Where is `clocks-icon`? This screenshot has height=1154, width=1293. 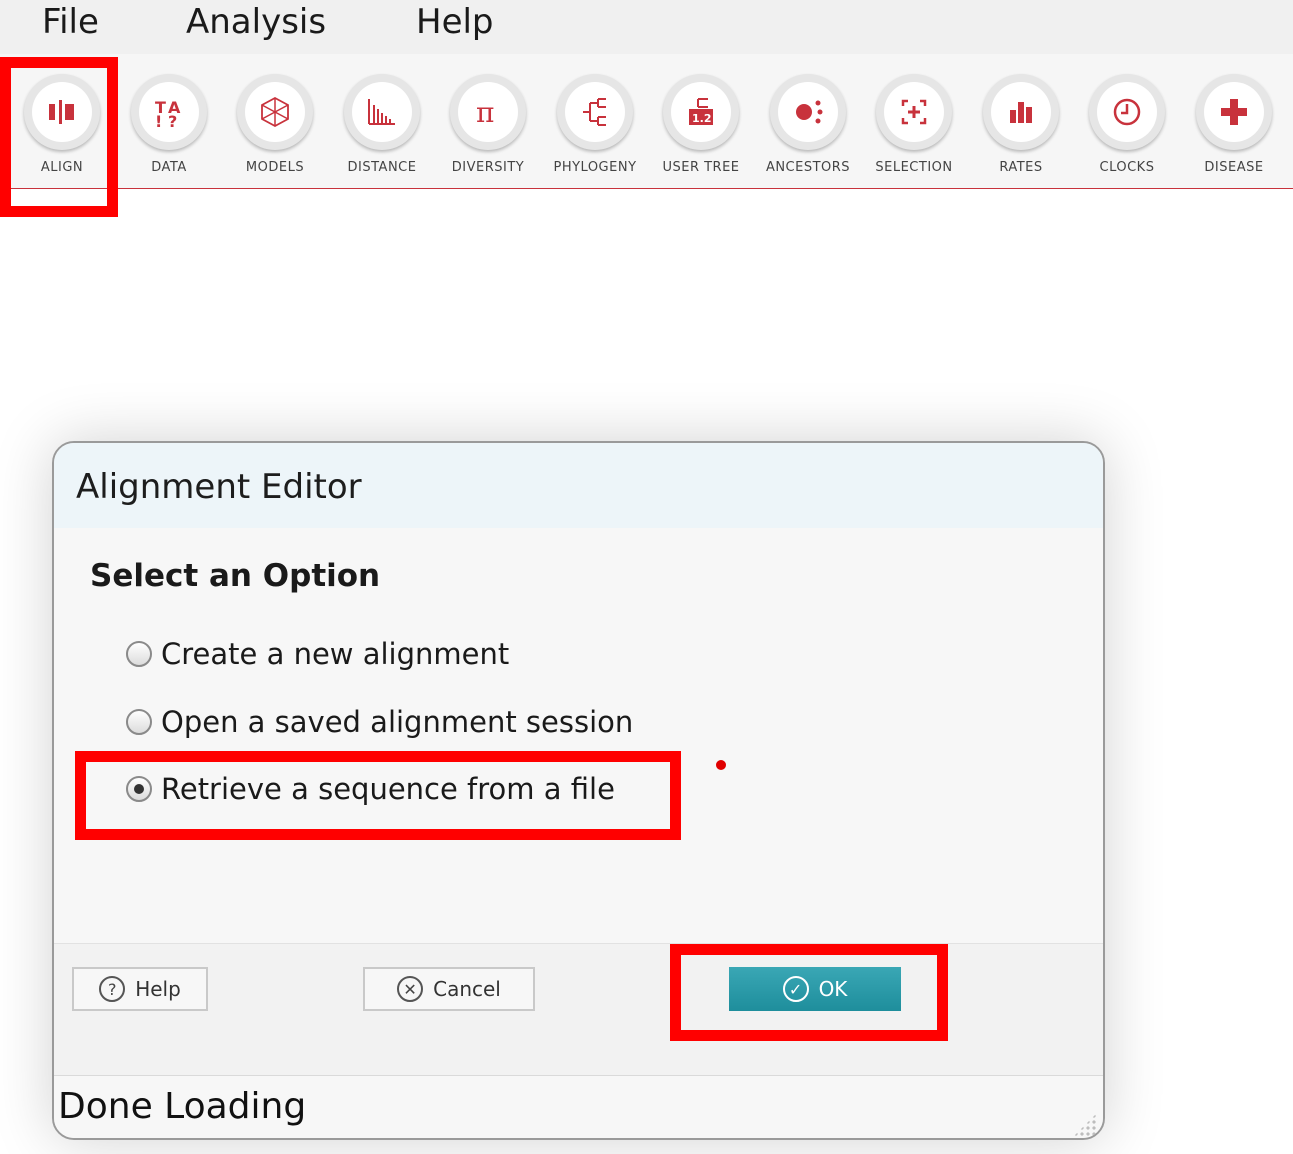
clocks-icon is located at coordinates (1127, 112).